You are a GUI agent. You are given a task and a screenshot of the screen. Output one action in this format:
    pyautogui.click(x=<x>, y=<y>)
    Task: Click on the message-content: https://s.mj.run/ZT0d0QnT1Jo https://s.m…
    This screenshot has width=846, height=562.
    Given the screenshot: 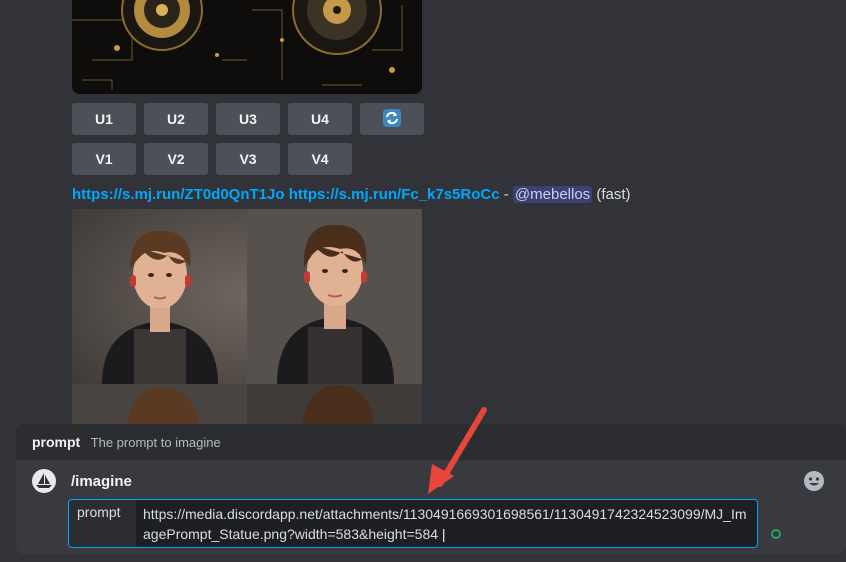 What is the action you would take?
    pyautogui.click(x=351, y=194)
    